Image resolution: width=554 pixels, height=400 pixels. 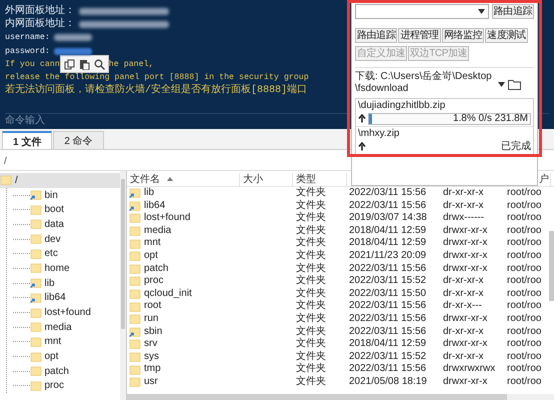 What do you see at coordinates (151, 344) in the screenshot?
I see `file-name: srv` at bounding box center [151, 344].